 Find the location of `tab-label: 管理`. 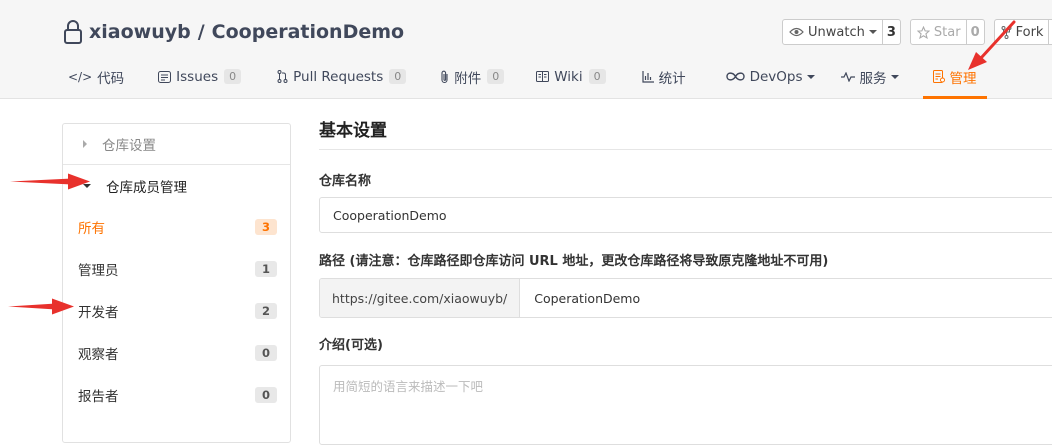

tab-label: 管理 is located at coordinates (963, 78).